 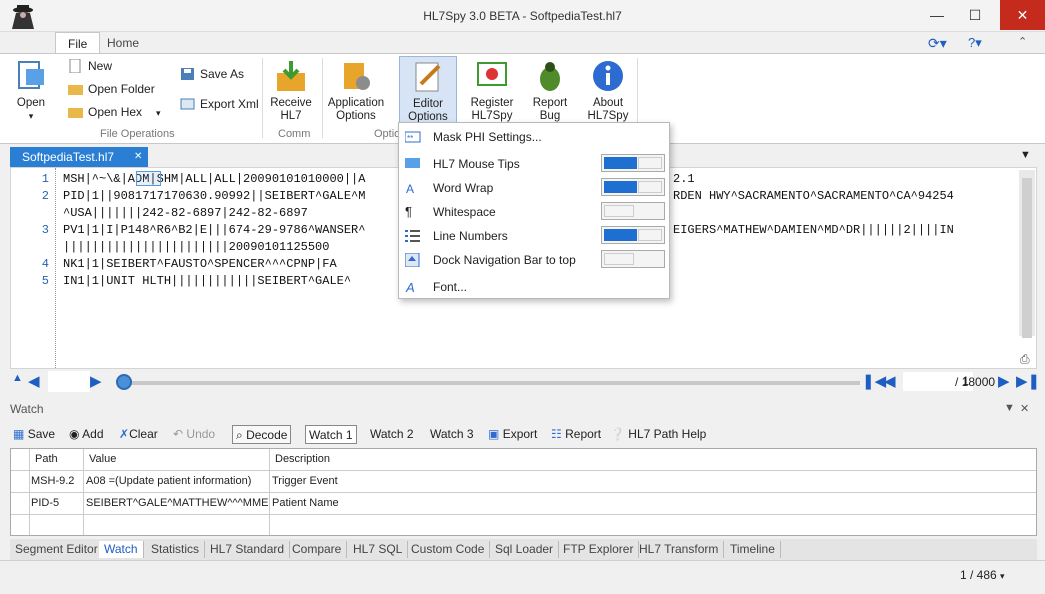 I want to click on first-message-icon: ❚◀, so click(x=874, y=381).